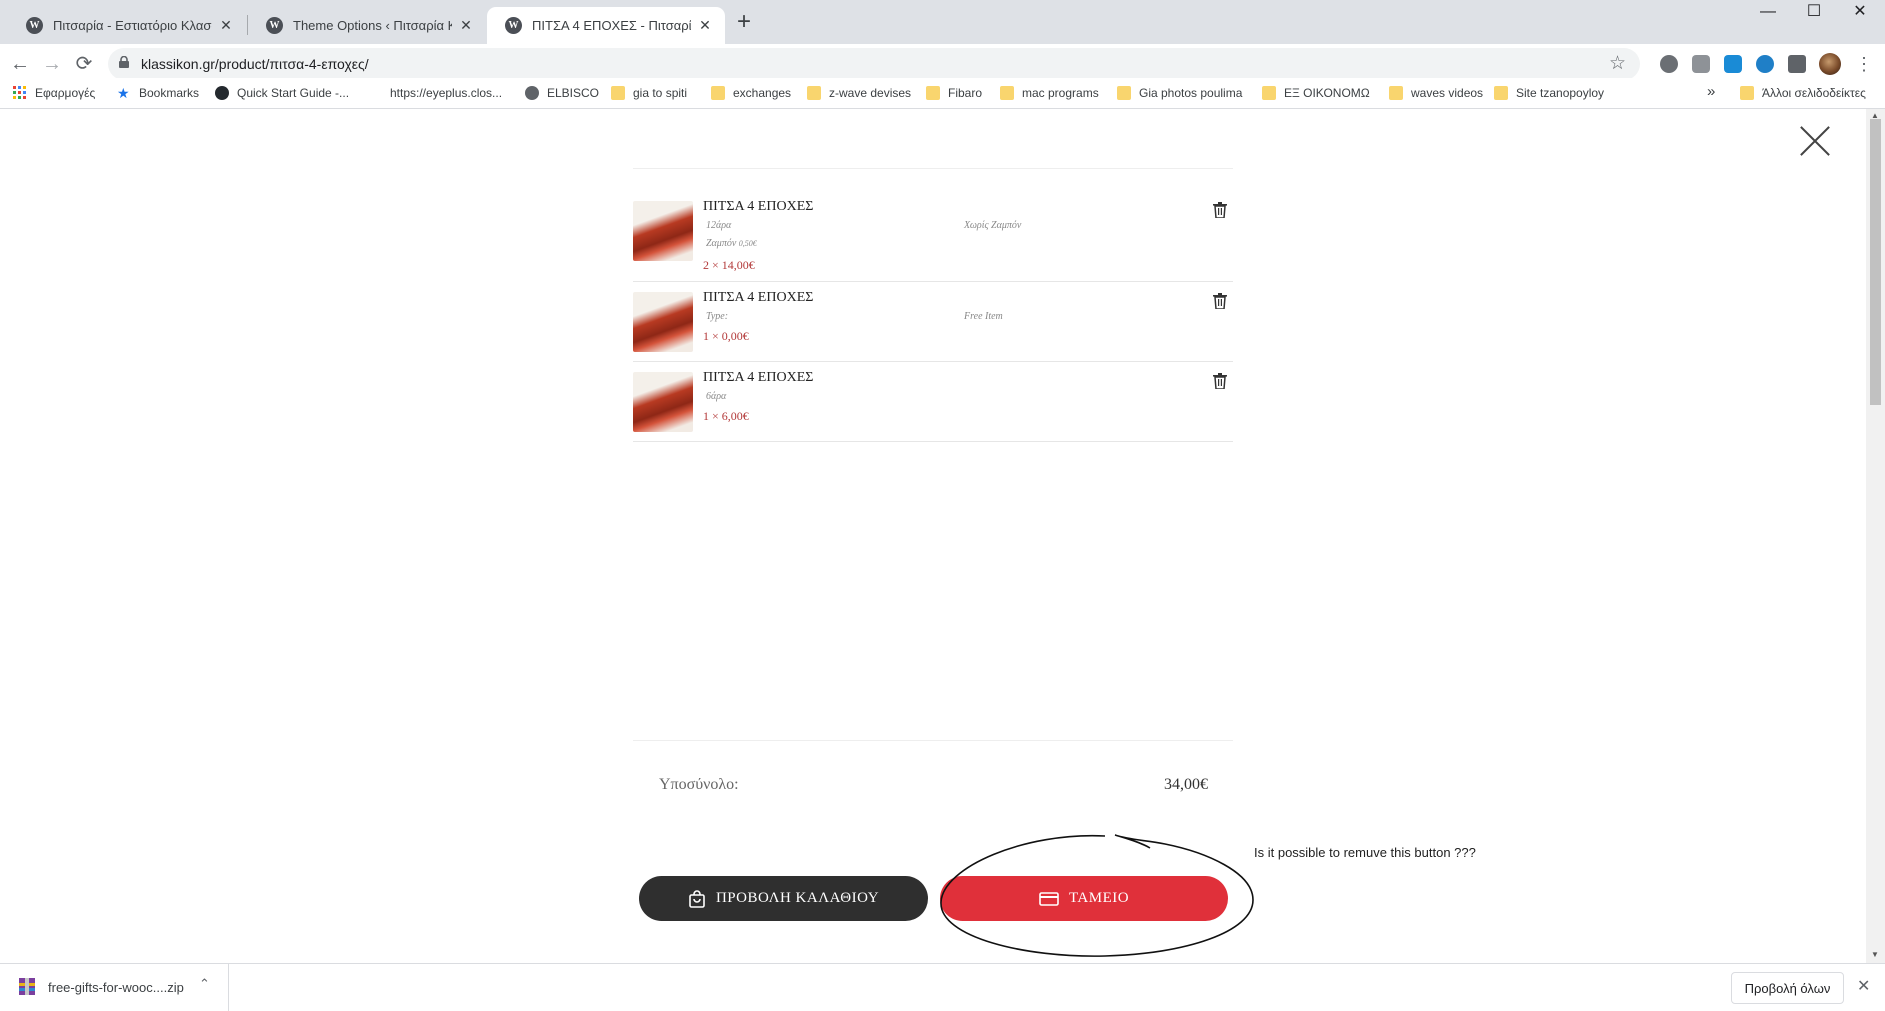  What do you see at coordinates (20, 64) in the screenshot?
I see `back-button: ←` at bounding box center [20, 64].